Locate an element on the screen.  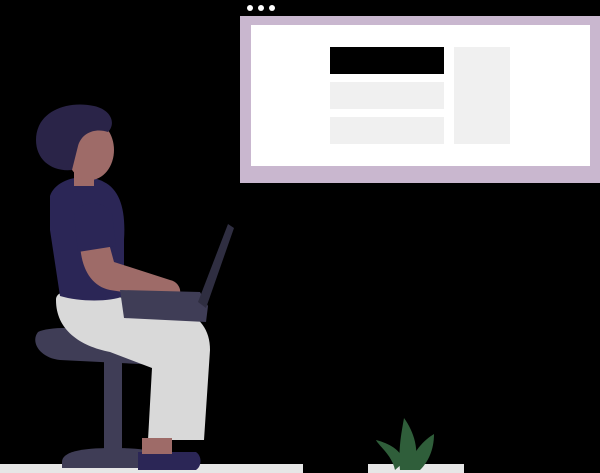
shoe is located at coordinates (169, 461).